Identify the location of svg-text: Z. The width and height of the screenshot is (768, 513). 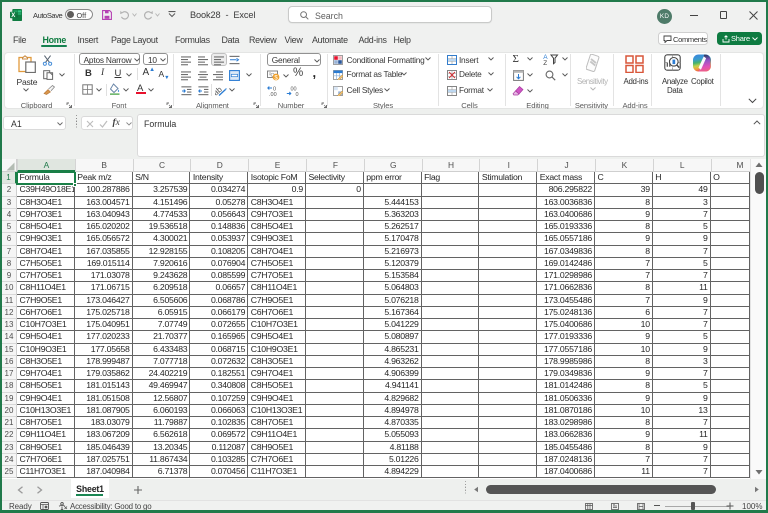
(545, 62).